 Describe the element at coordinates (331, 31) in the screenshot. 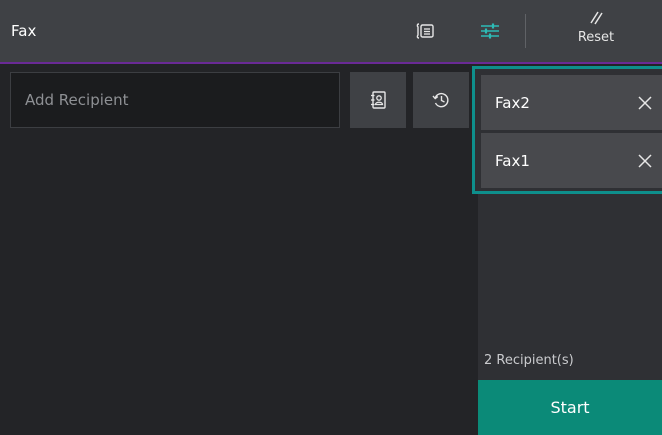

I see `header-bar: Fax Reset` at that location.